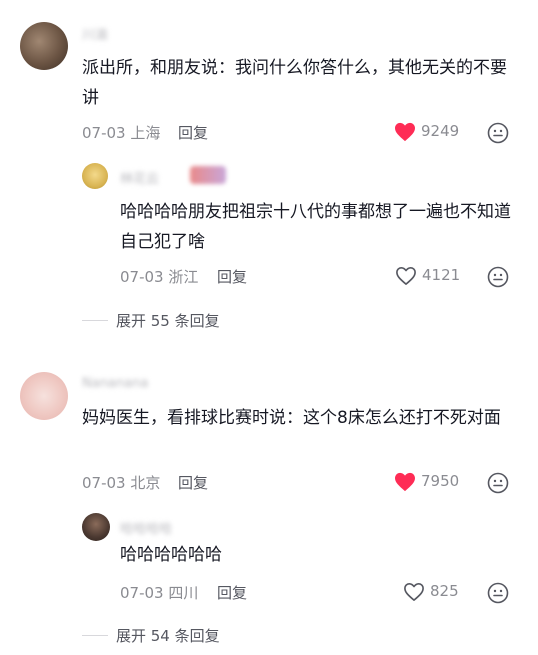  What do you see at coordinates (168, 635) in the screenshot?
I see `expand-replies-label: 展开 54 条回复` at bounding box center [168, 635].